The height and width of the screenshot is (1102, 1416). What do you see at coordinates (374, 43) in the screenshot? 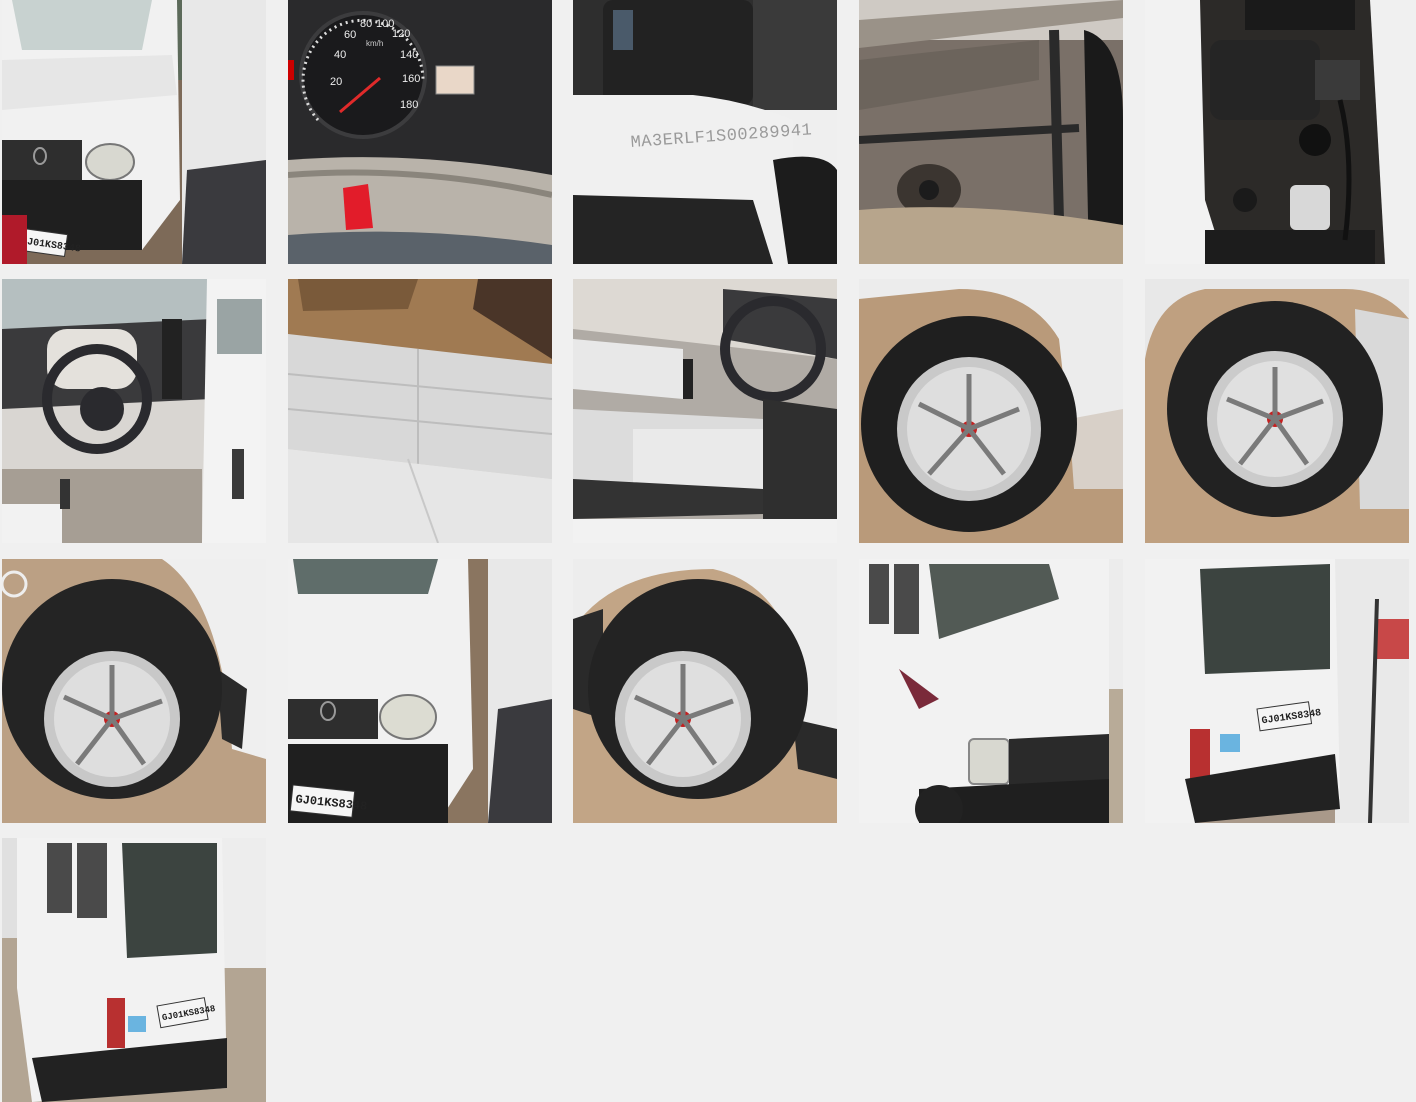
I see `gauge-unit: km/h` at bounding box center [374, 43].